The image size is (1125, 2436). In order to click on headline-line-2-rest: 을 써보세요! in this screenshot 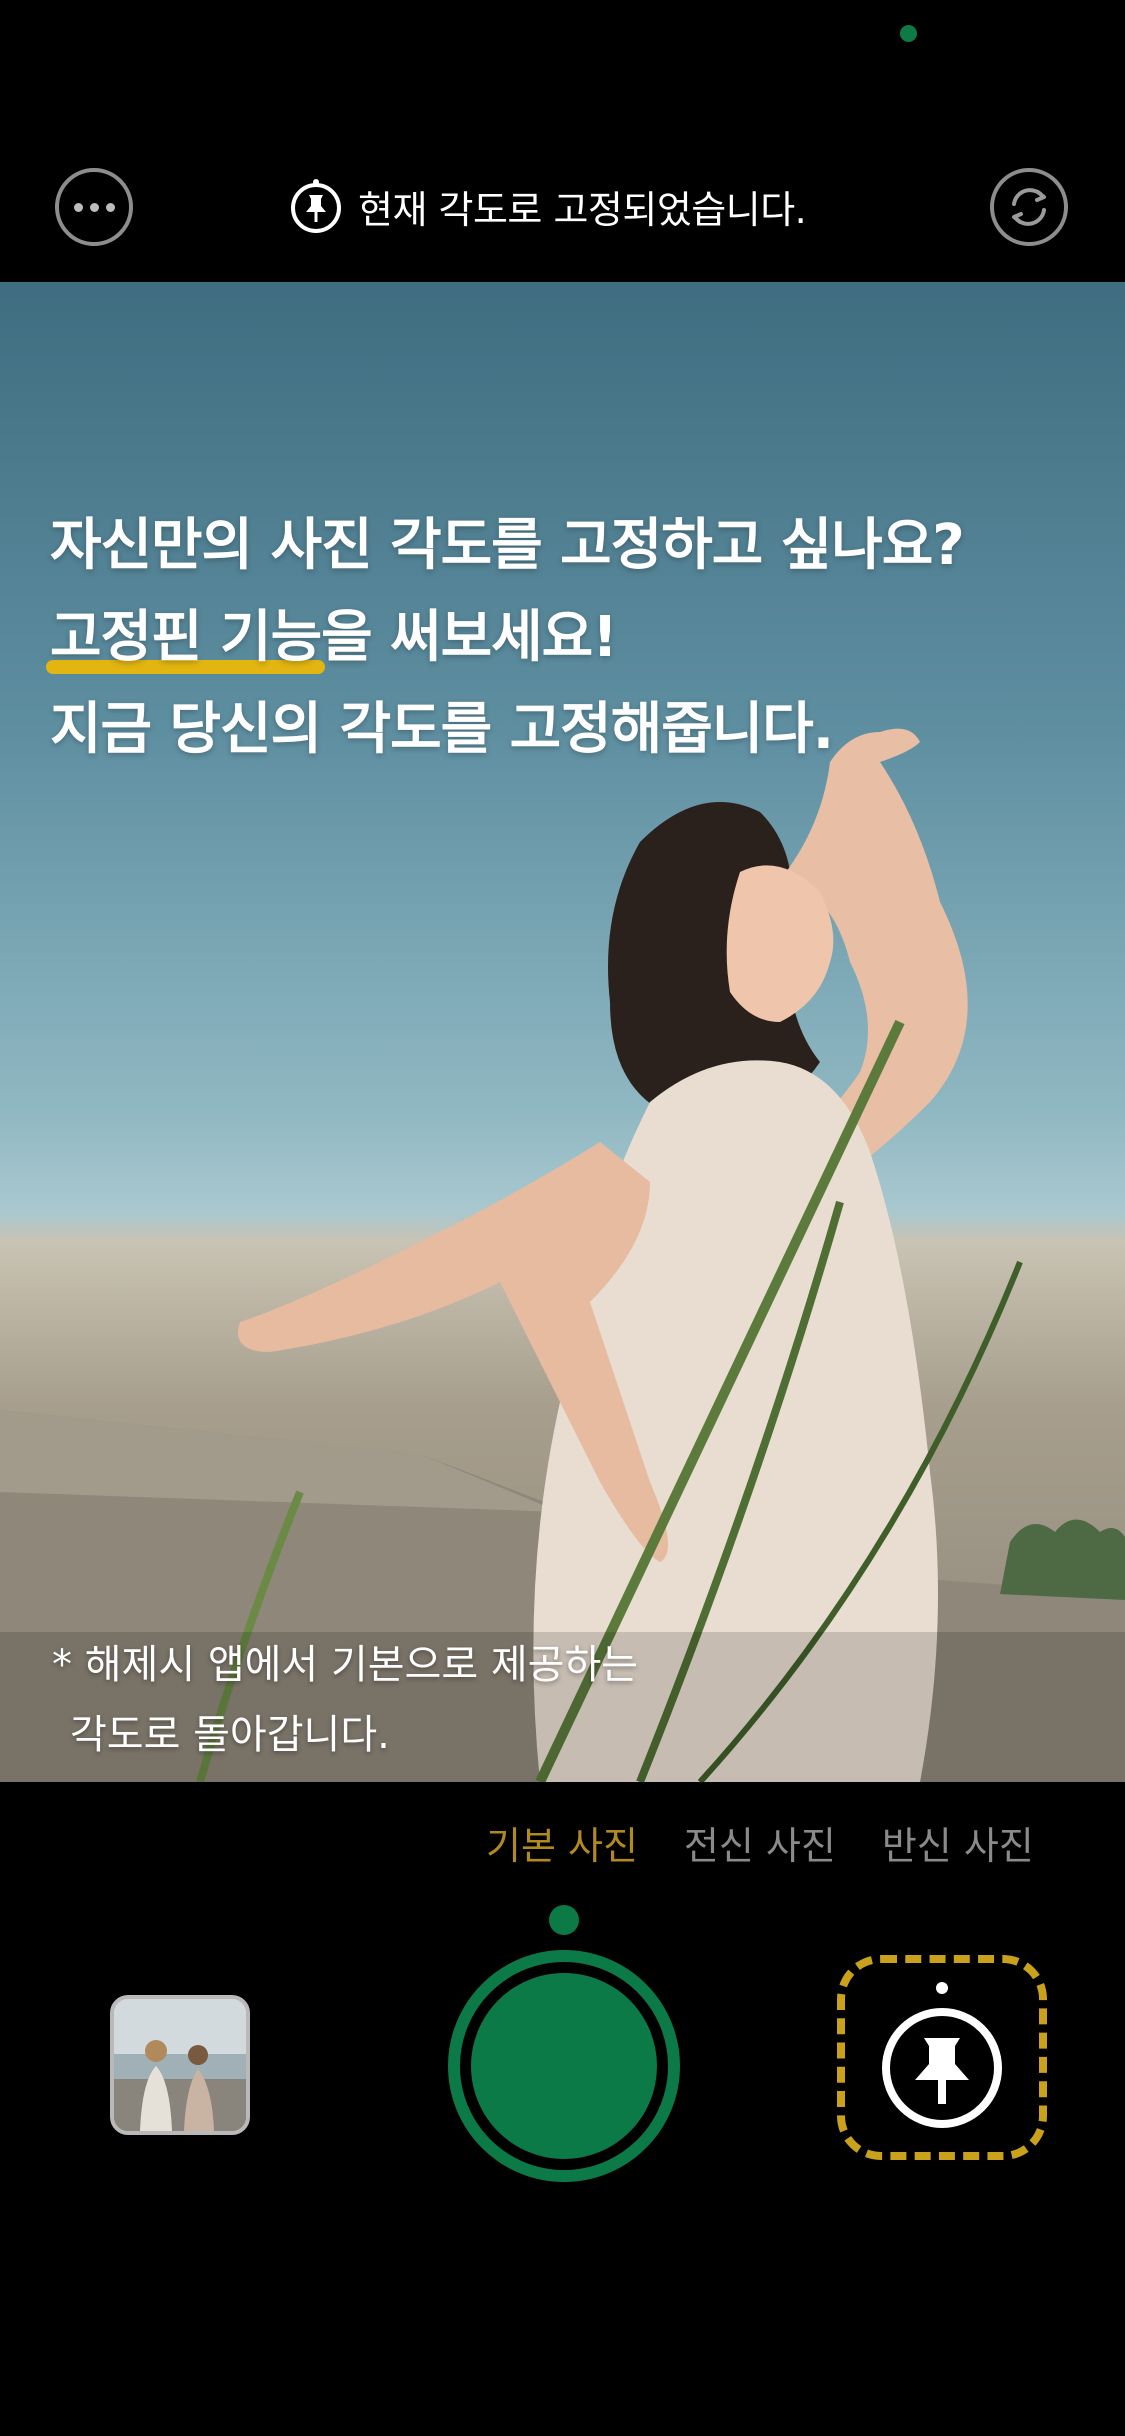, I will do `click(469, 637)`.